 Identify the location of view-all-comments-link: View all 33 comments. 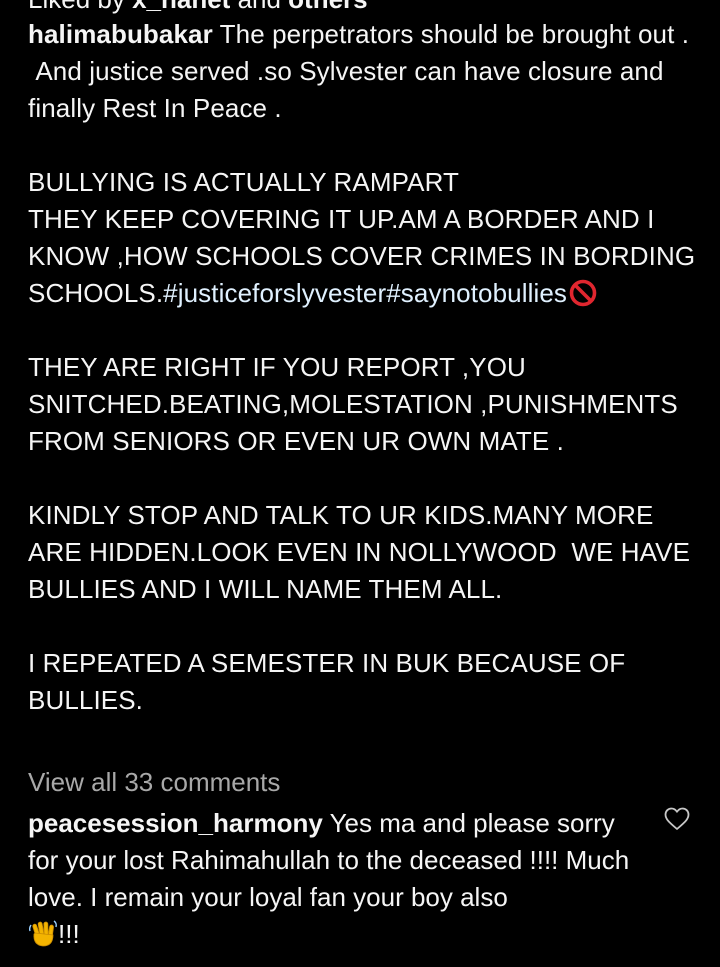
(154, 782).